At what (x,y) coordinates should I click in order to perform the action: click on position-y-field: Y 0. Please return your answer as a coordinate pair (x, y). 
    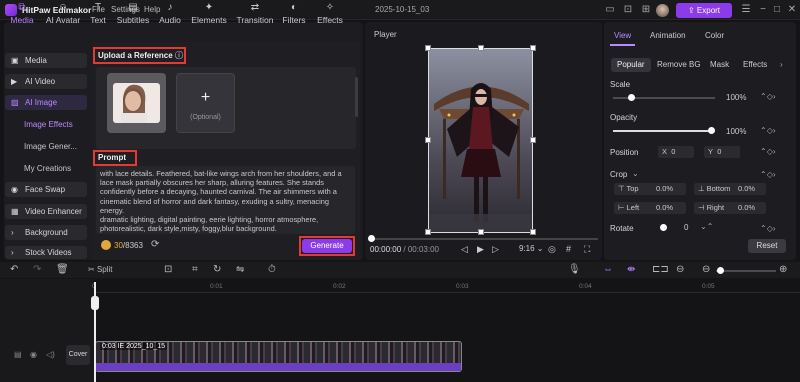
    Looking at the image, I should click on (722, 152).